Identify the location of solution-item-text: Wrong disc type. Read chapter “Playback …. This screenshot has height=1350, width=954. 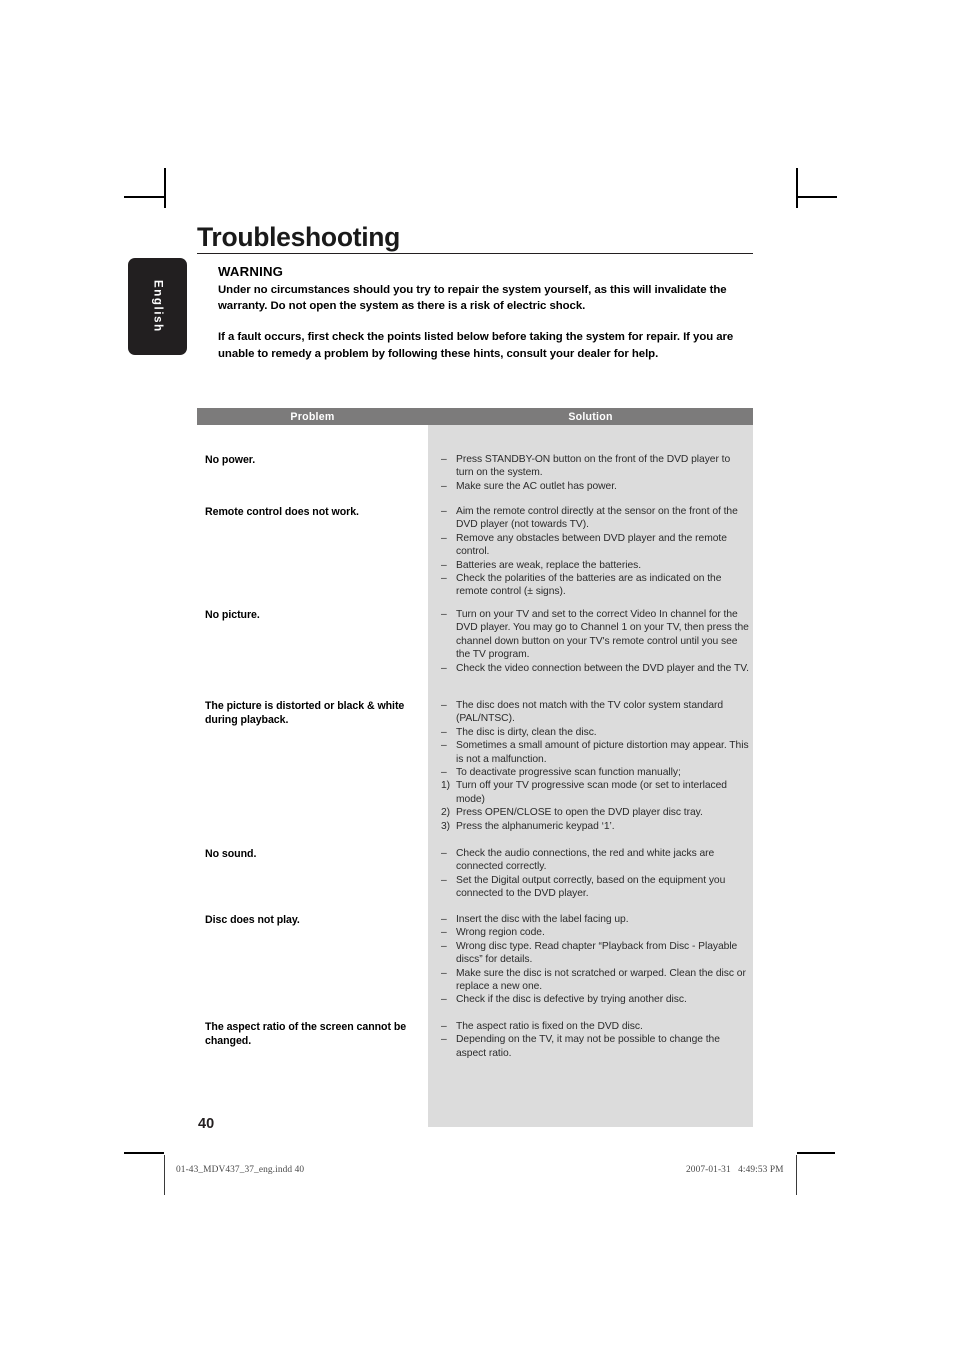
(597, 953).